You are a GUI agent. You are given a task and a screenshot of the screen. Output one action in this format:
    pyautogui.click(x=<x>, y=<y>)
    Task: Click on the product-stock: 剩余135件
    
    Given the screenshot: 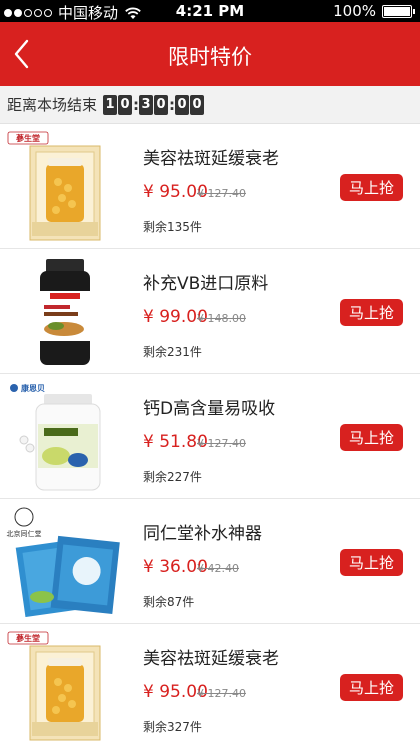 What is the action you would take?
    pyautogui.click(x=172, y=227)
    